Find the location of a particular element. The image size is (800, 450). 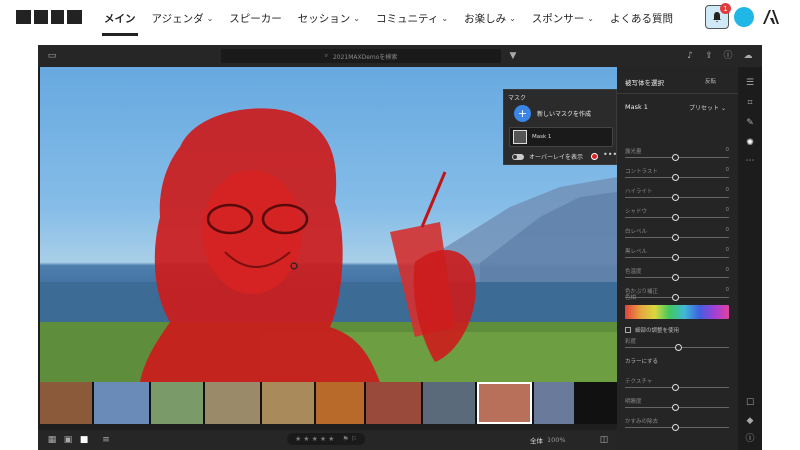

adjust-slider: 露光量 0 is located at coordinates (677, 154).